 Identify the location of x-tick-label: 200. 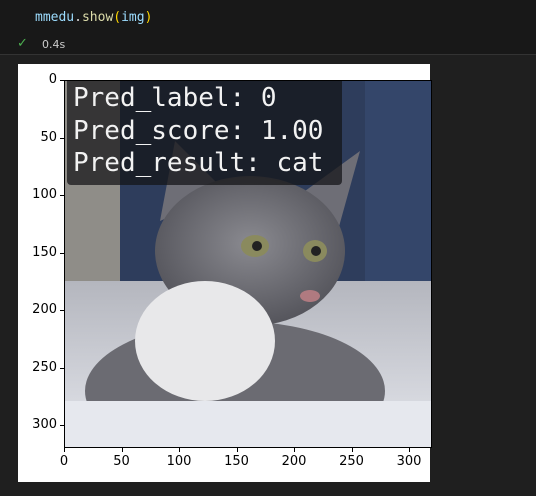
(294, 461).